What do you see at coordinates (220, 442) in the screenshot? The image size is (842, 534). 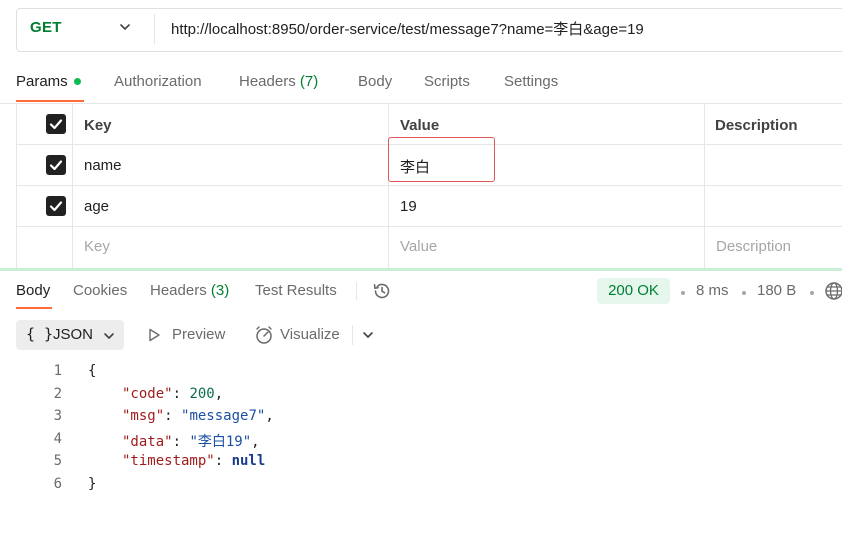 I see `json-value: "李白19"` at bounding box center [220, 442].